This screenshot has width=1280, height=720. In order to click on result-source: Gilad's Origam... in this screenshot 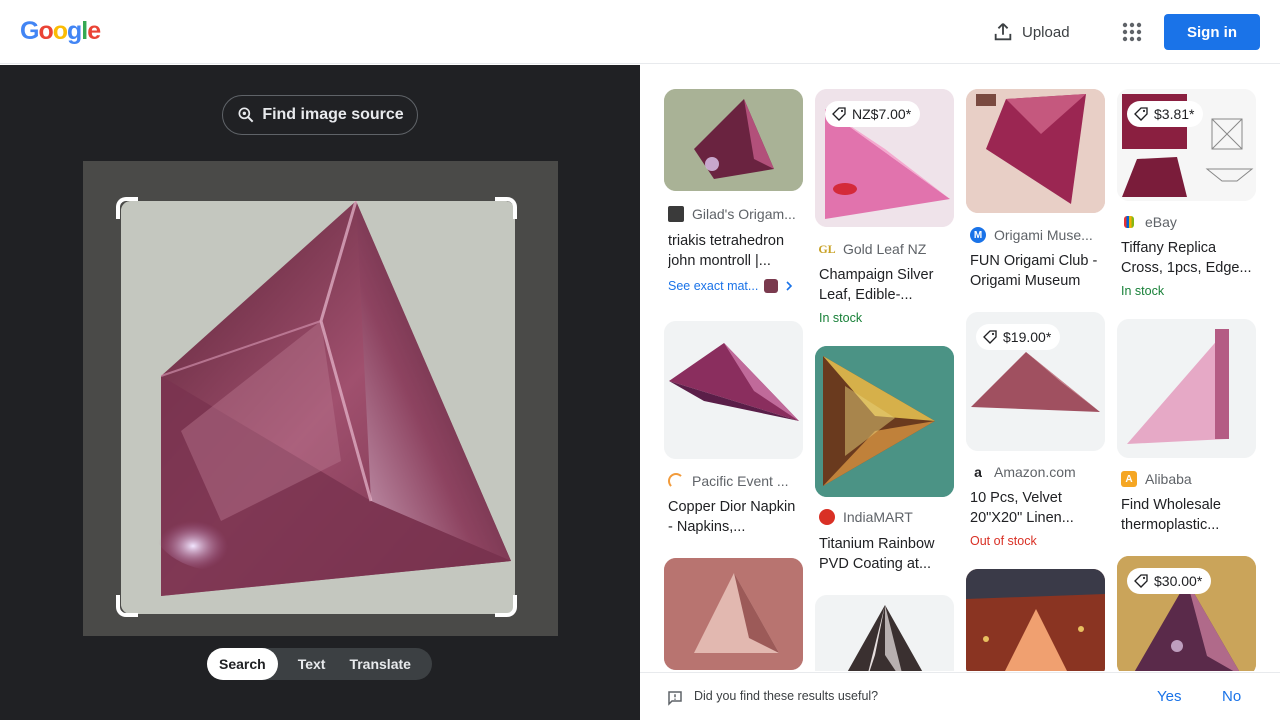, I will do `click(735, 214)`.